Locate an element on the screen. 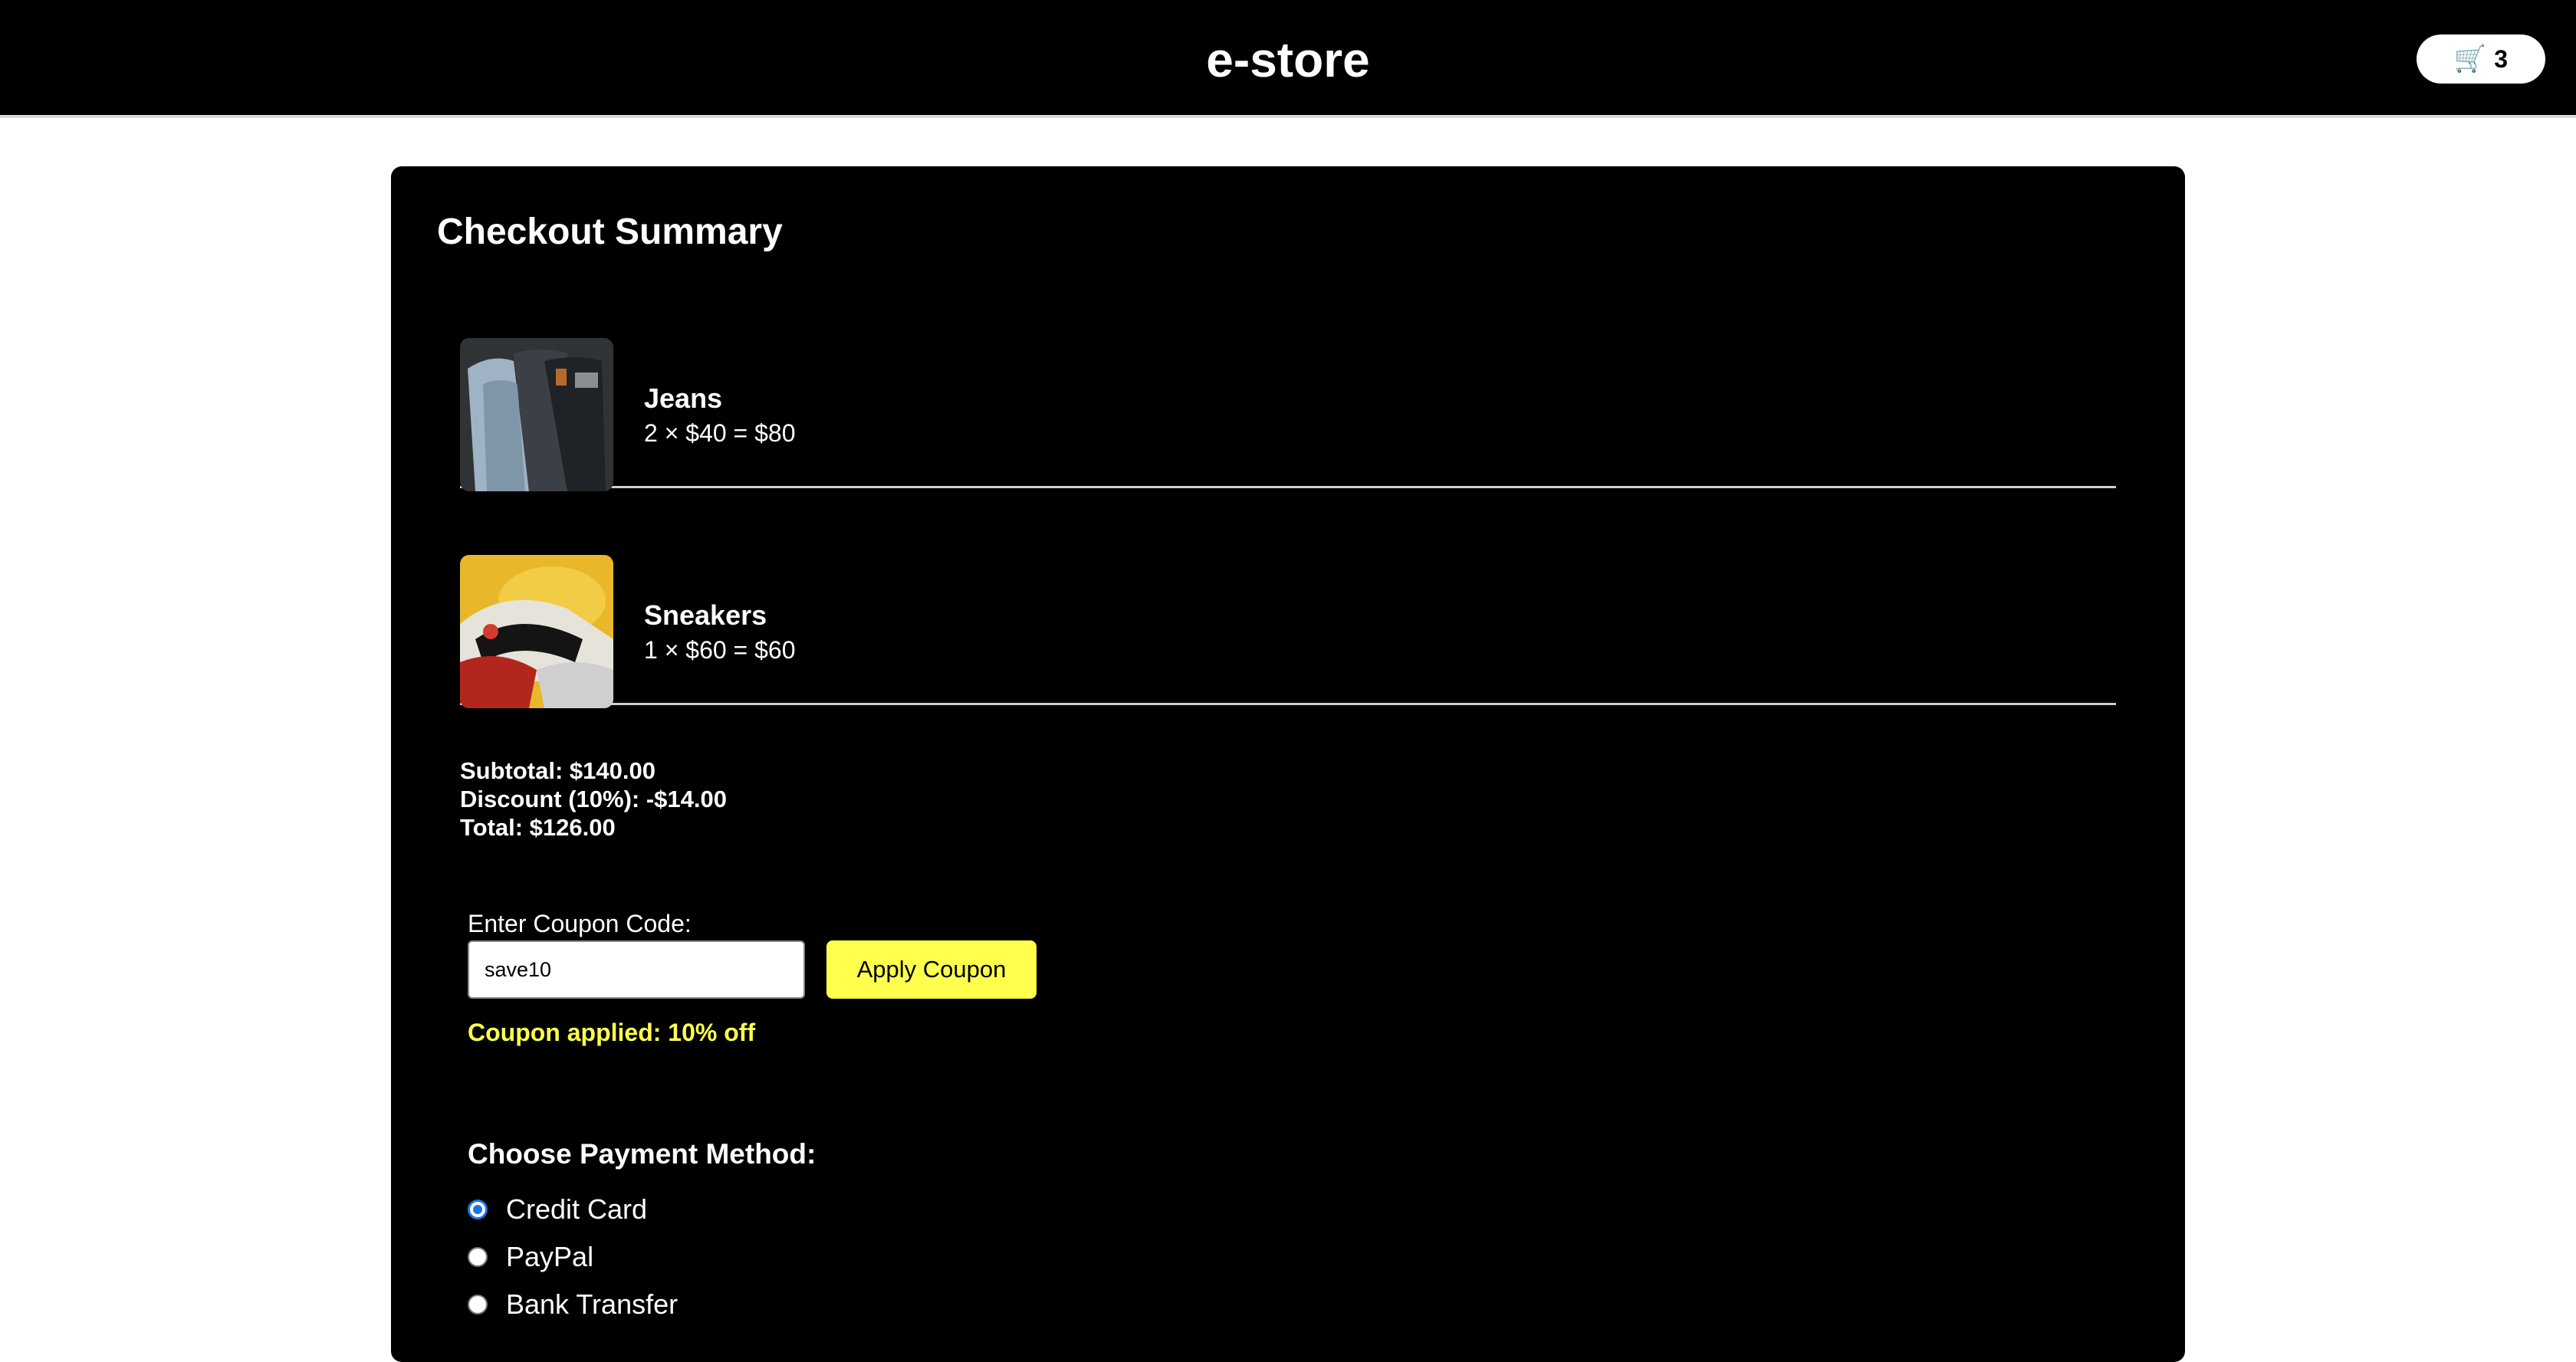  total-text: Total: $126.00 is located at coordinates (538, 827).